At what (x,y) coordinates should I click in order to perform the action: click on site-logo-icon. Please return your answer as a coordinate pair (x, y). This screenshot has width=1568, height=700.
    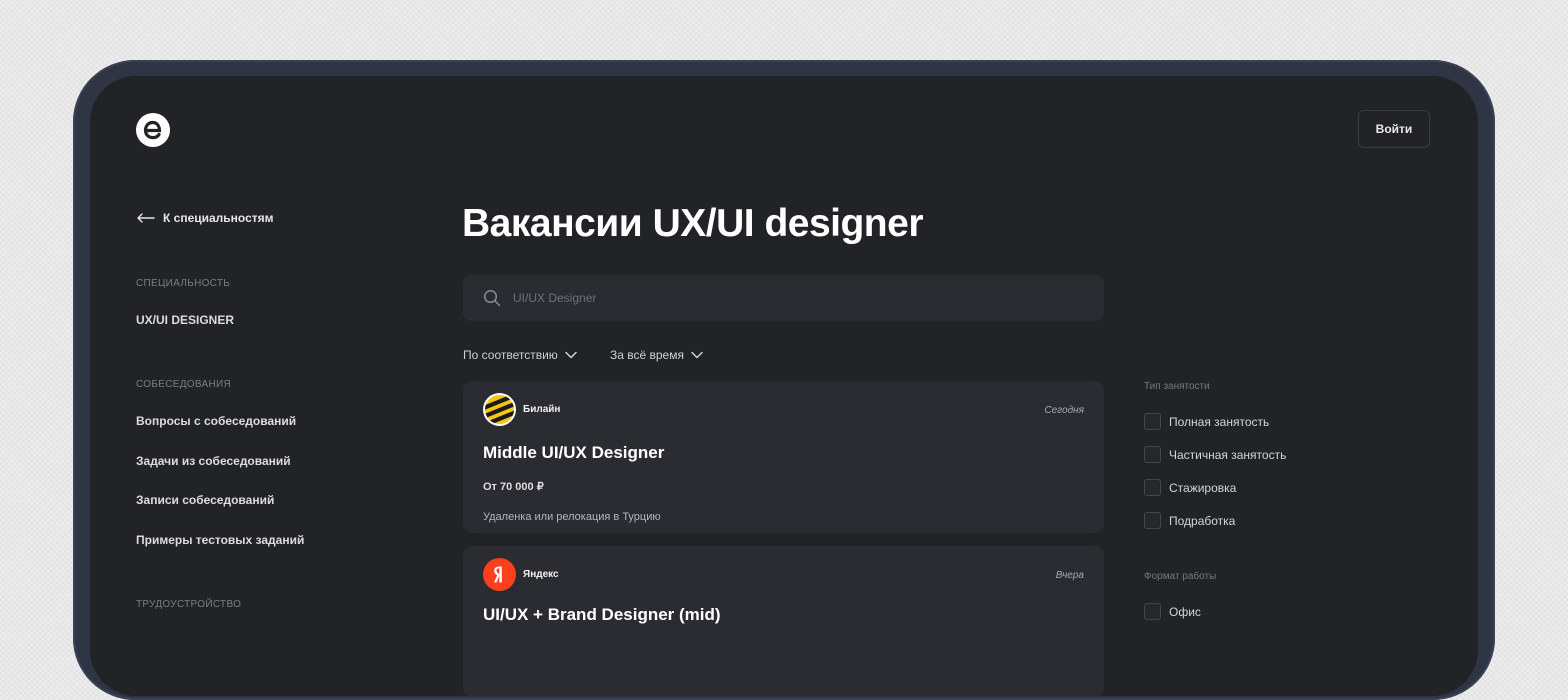
    Looking at the image, I should click on (153, 130).